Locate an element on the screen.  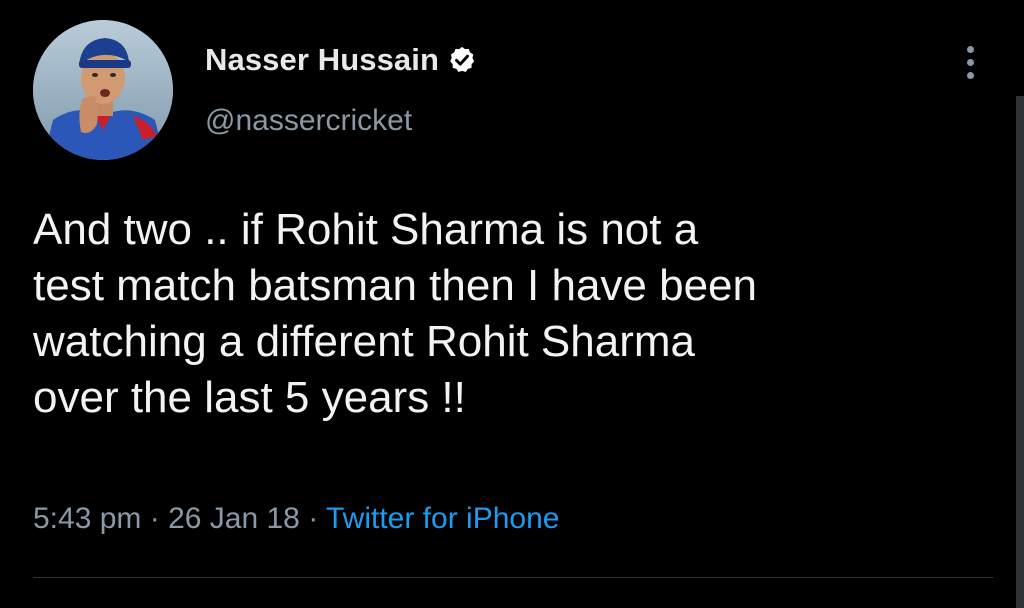
author-handle: @nassercricket is located at coordinates (308, 121).